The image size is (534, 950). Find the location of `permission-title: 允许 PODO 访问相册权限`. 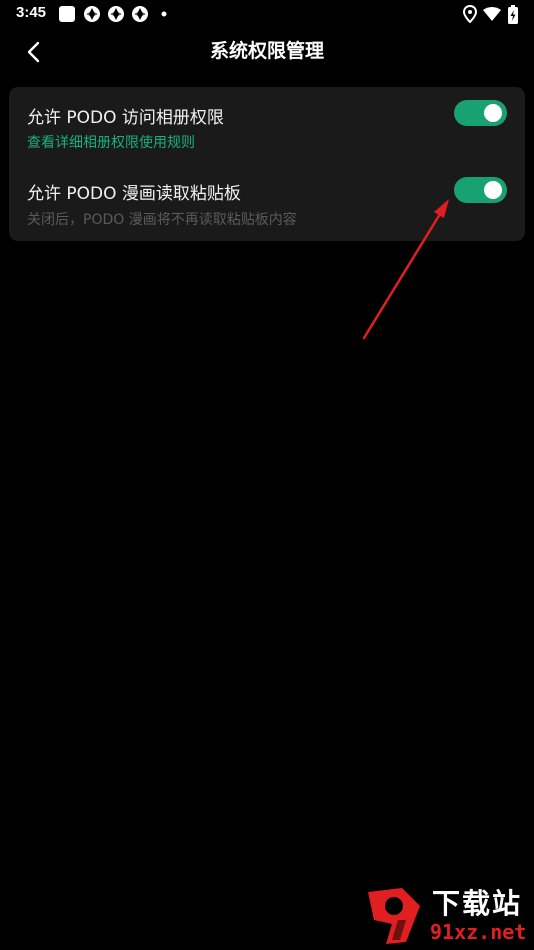

permission-title: 允许 PODO 访问相册权限 is located at coordinates (125, 118).